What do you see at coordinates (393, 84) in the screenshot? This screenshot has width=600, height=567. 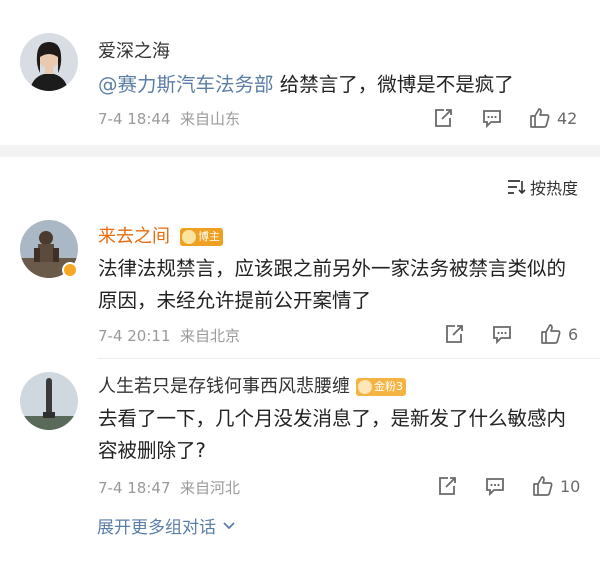 I see `comment-body: 给禁言了，微博是不是疯了` at bounding box center [393, 84].